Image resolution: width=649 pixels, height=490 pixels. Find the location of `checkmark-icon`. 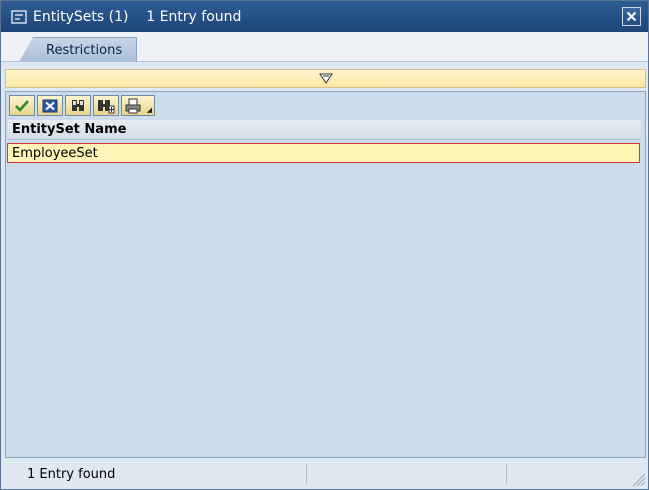

checkmark-icon is located at coordinates (22, 105).